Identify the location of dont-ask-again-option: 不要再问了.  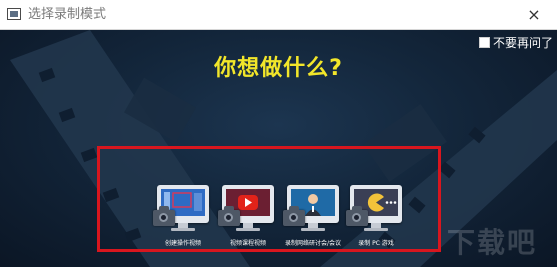
(515, 42).